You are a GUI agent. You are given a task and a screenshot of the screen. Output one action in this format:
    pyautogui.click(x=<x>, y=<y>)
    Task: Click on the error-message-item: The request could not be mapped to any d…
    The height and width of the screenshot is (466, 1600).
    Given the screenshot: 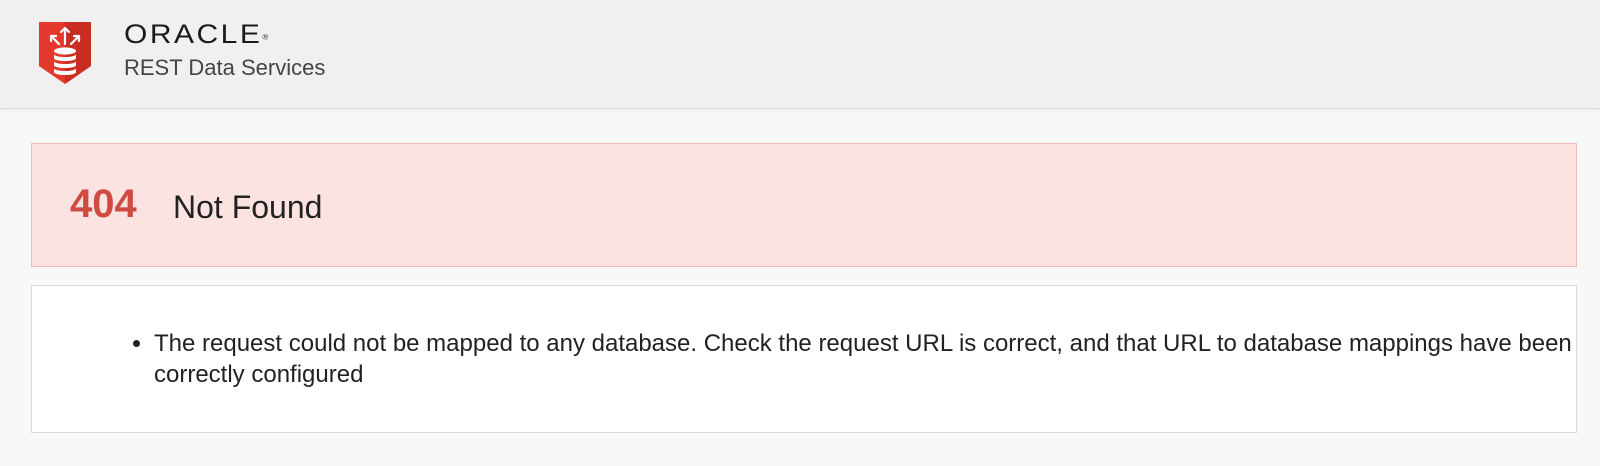 What is the action you would take?
    pyautogui.click(x=864, y=359)
    